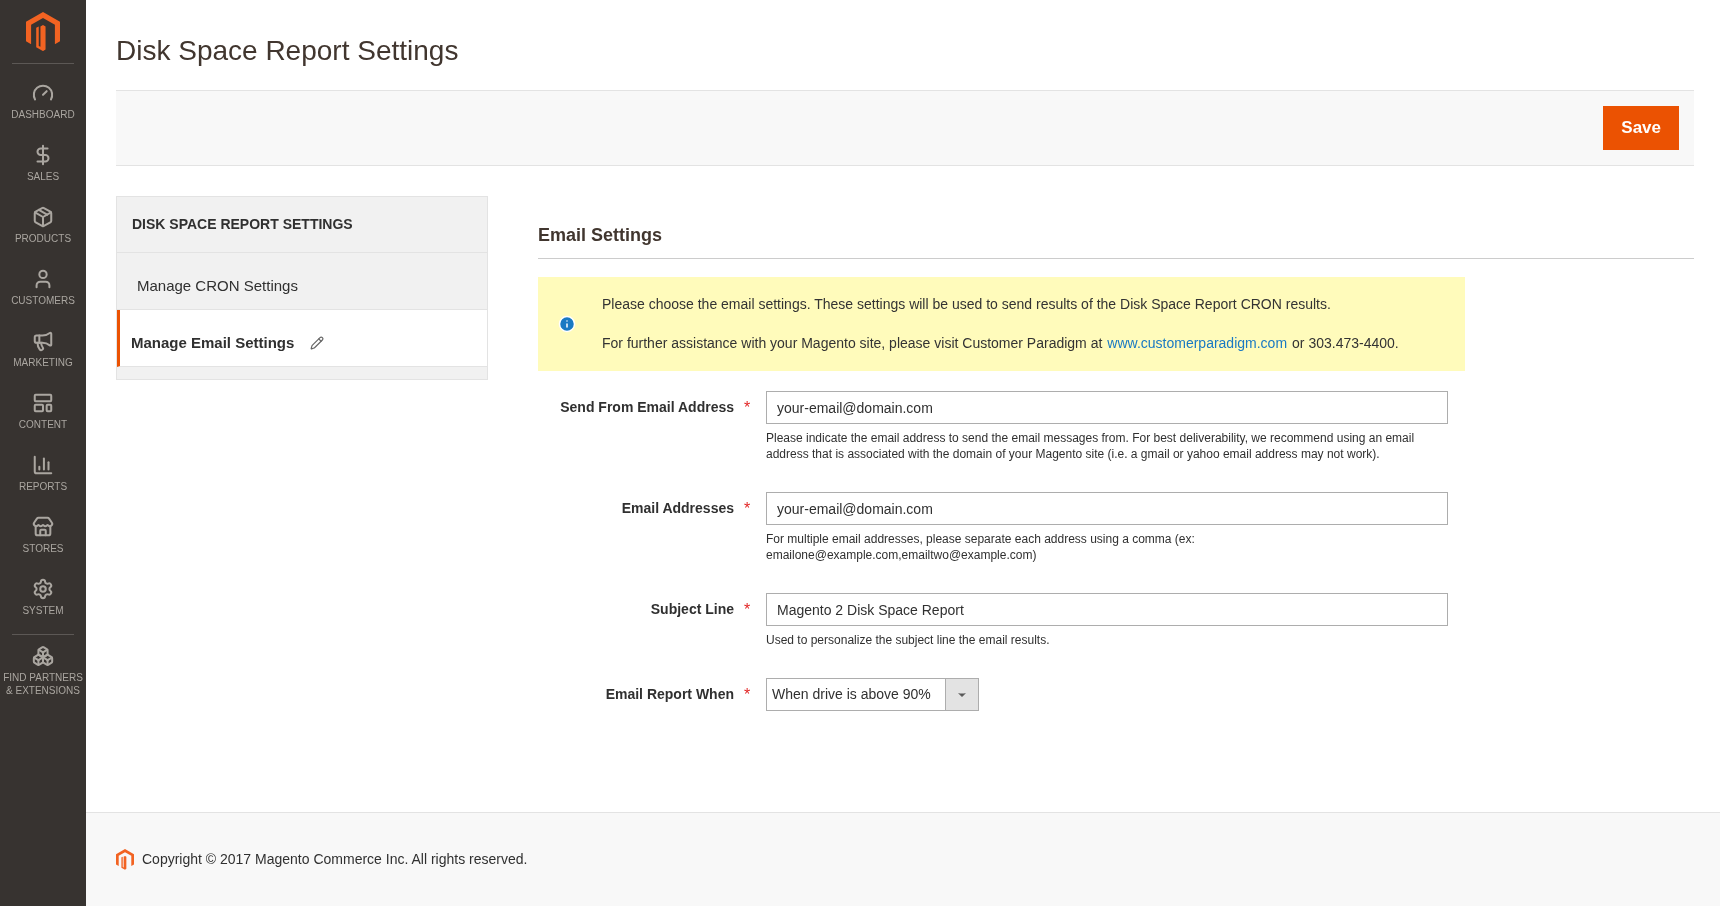  I want to click on section-title: Email Settings, so click(1116, 227).